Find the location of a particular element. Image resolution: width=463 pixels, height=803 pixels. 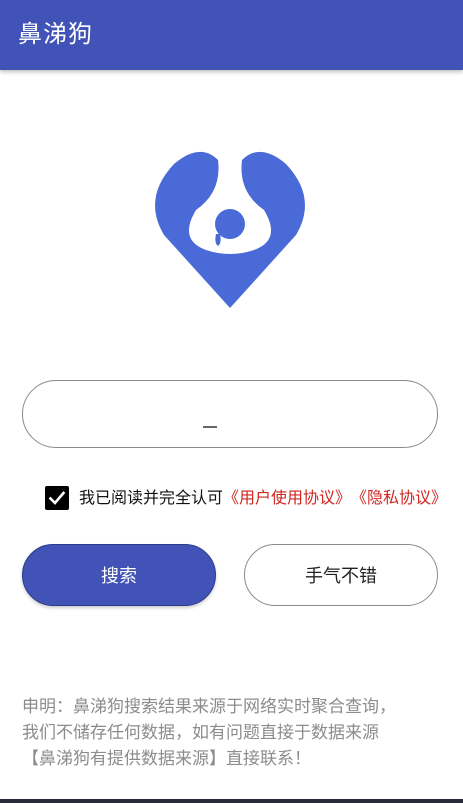

disclaimer-line-3: 【鼻涕狗有提供数据来源】直接联系！ is located at coordinates (166, 759).